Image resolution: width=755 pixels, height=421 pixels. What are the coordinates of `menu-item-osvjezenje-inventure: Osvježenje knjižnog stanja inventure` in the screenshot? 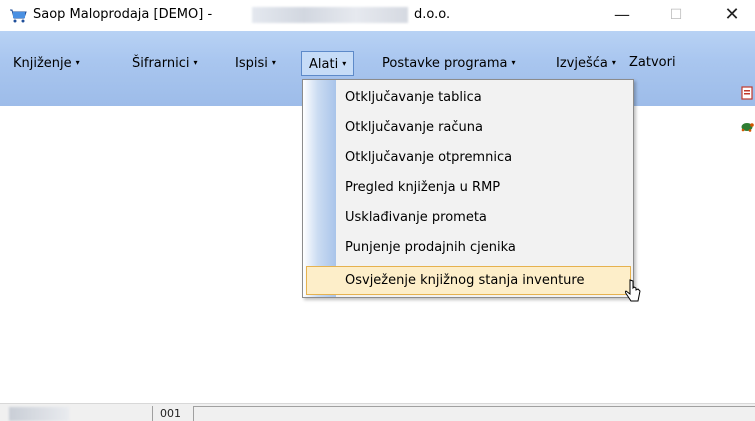 It's located at (464, 281).